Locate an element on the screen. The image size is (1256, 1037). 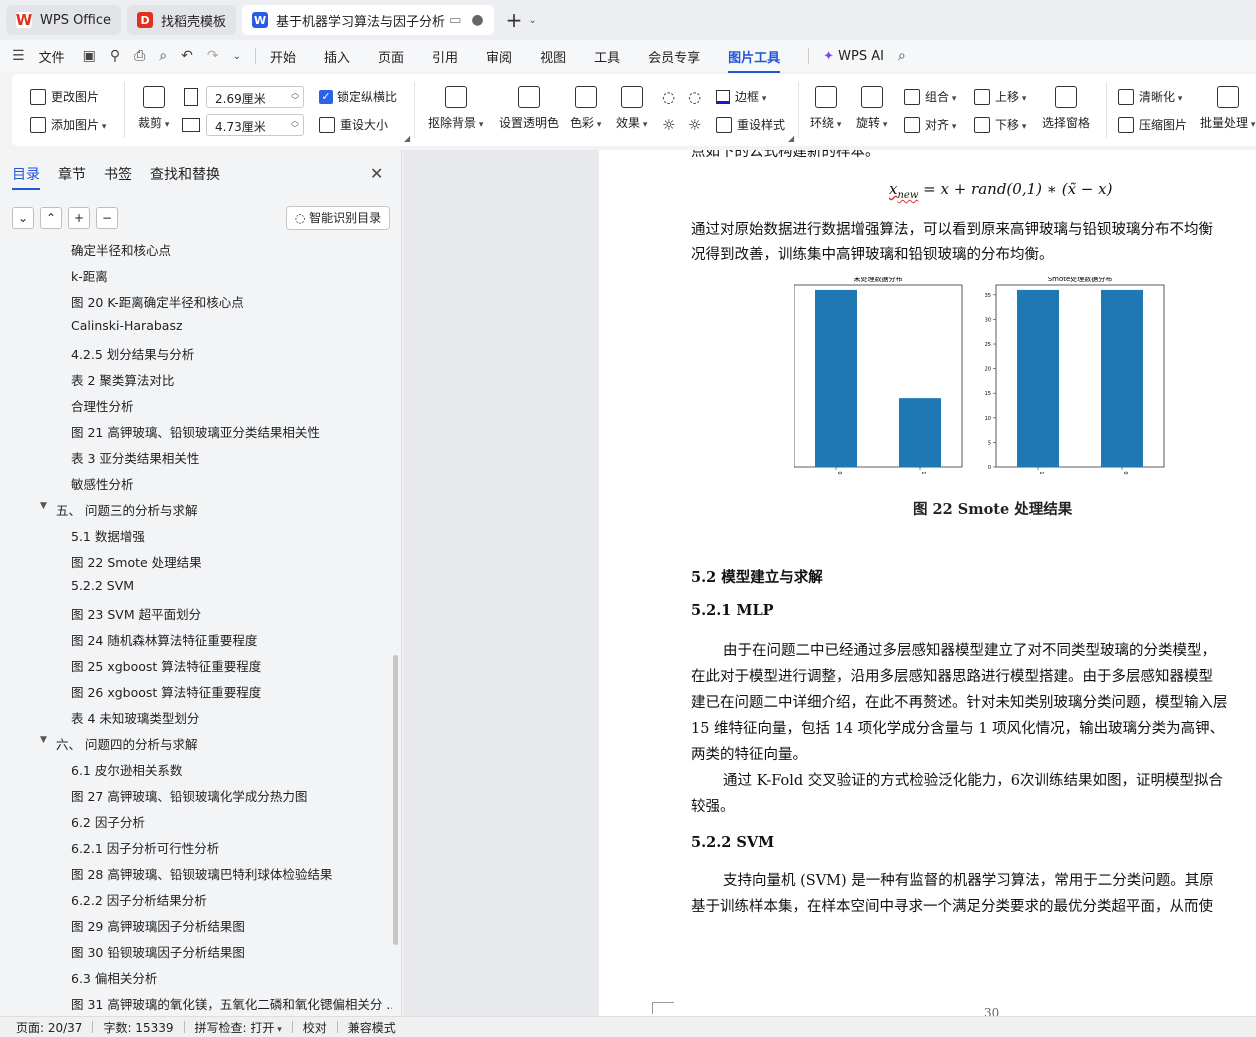
reset-size-button: 重设大小 is located at coordinates (353, 124).